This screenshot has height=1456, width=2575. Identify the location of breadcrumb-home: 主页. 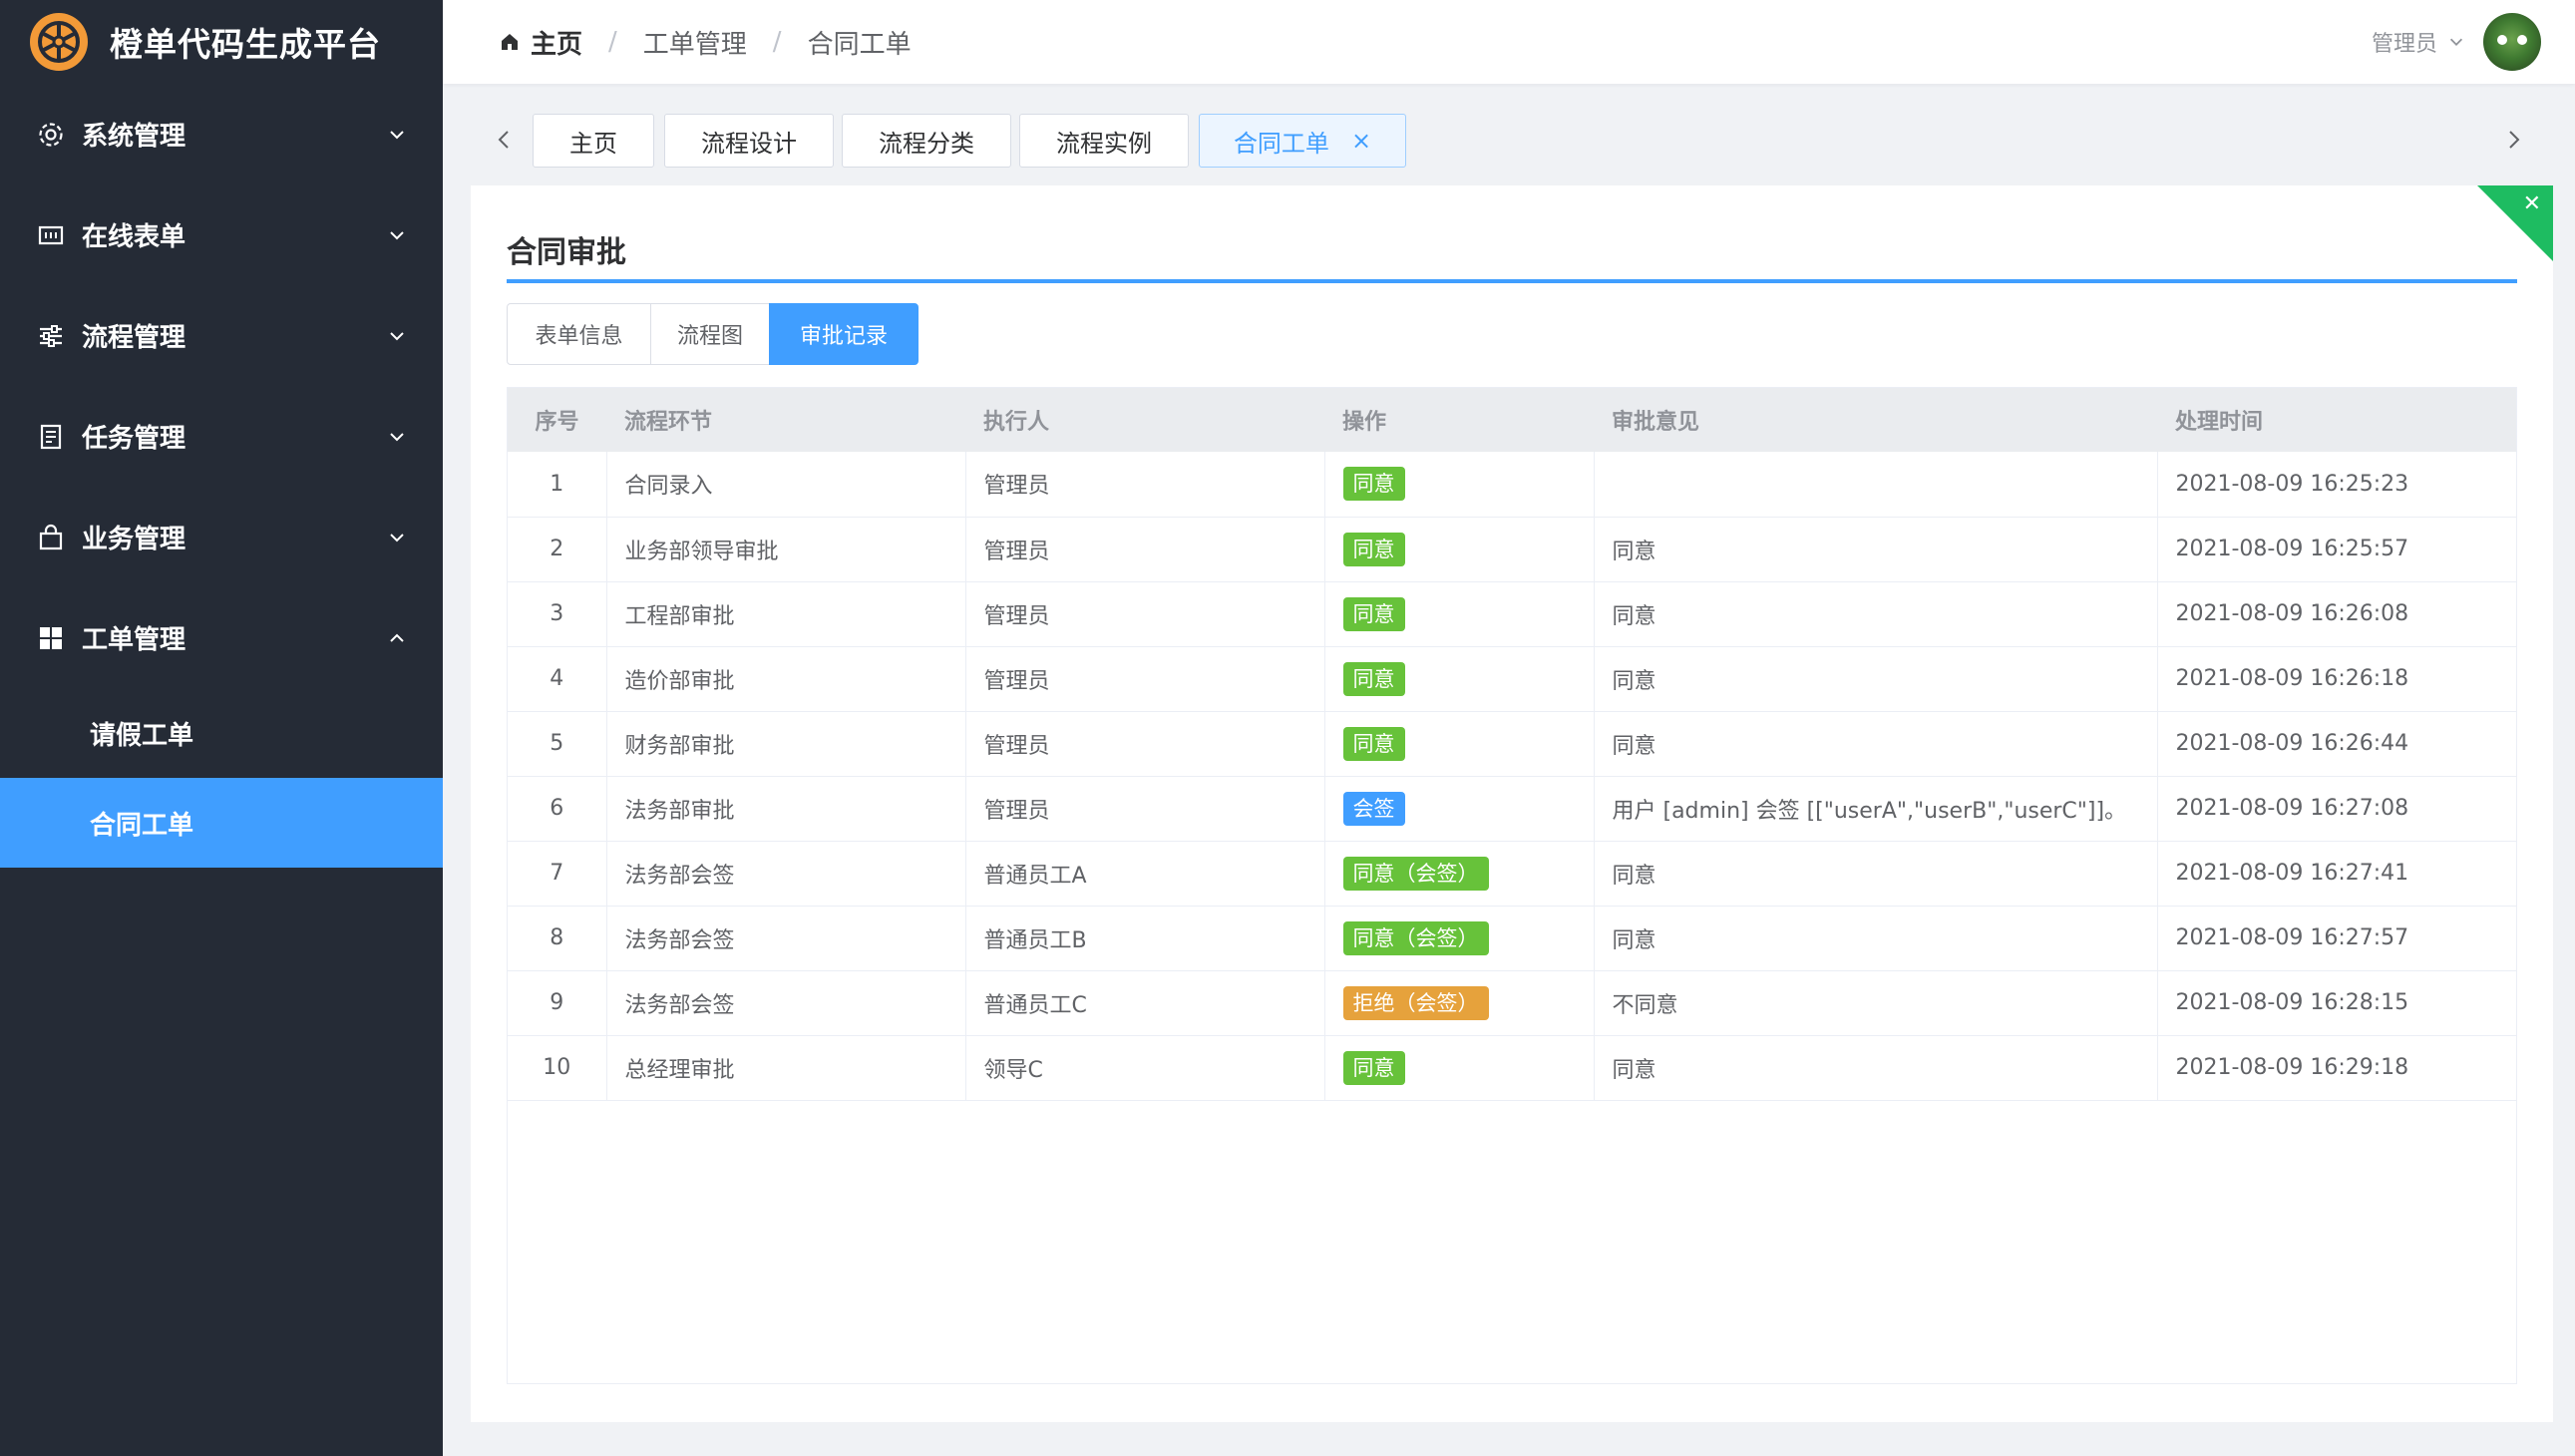
(540, 42).